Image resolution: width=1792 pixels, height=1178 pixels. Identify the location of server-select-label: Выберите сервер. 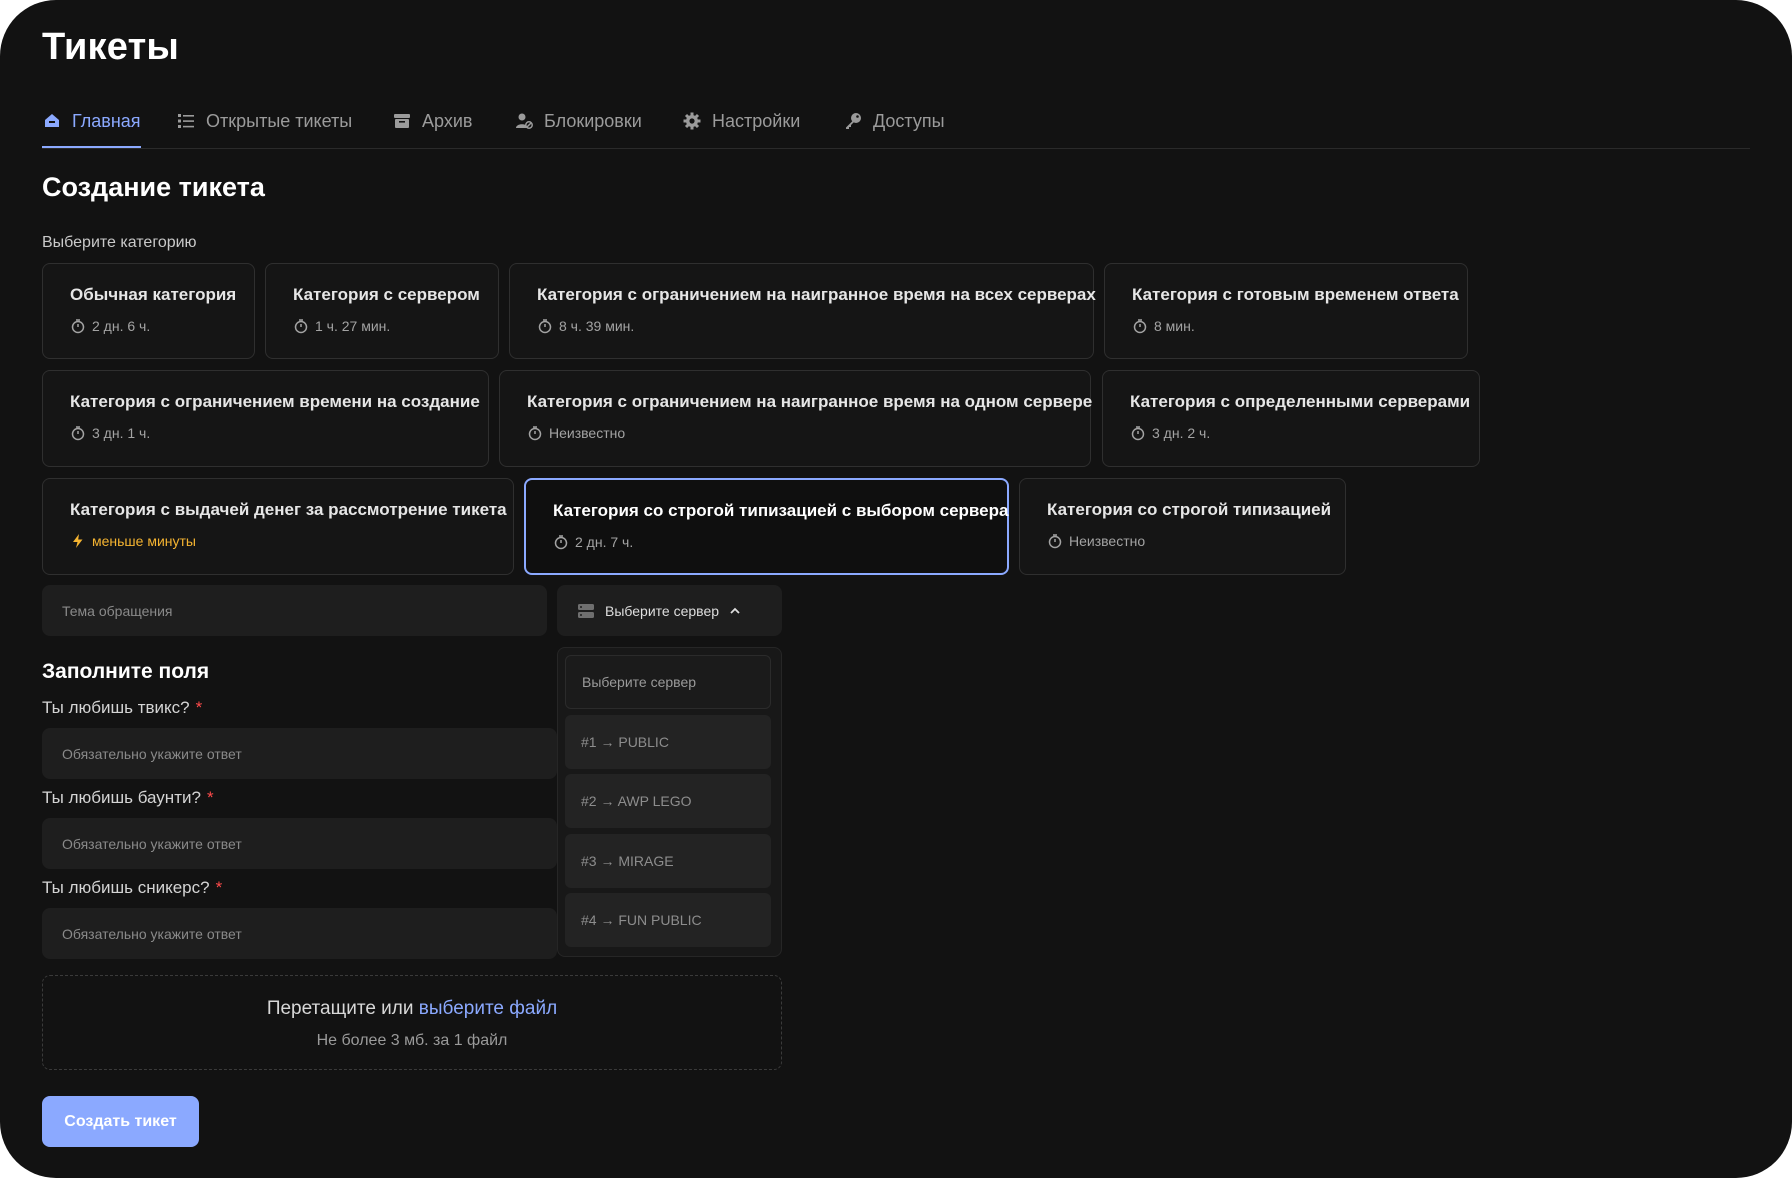
(662, 610).